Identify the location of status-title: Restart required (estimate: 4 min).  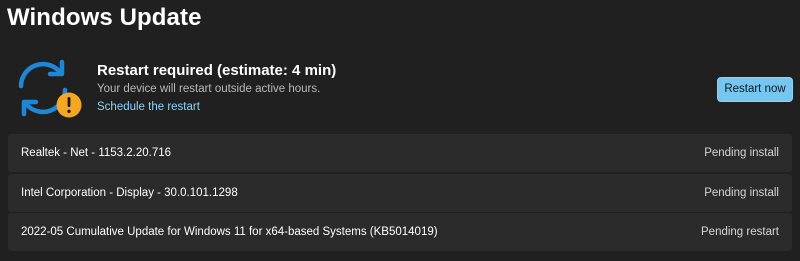
(217, 70).